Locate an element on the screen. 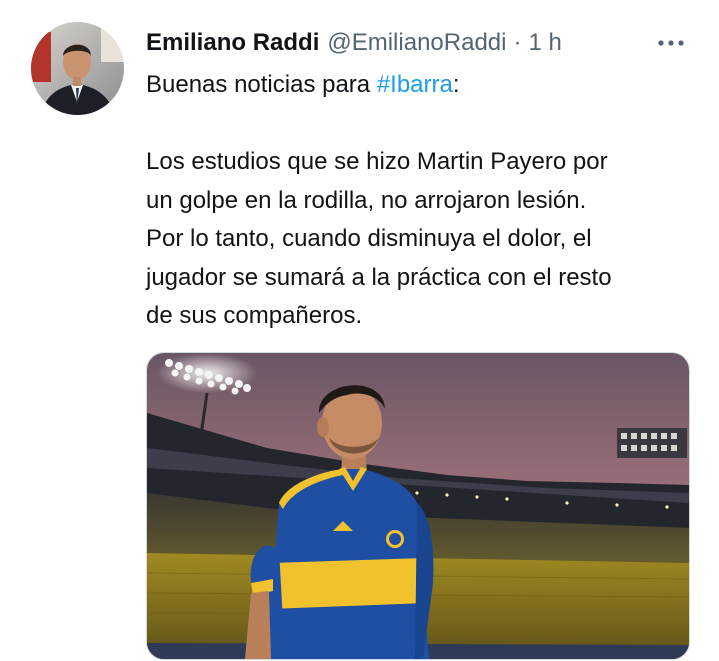  author-handle: @EmilianoRaddi is located at coordinates (416, 43).